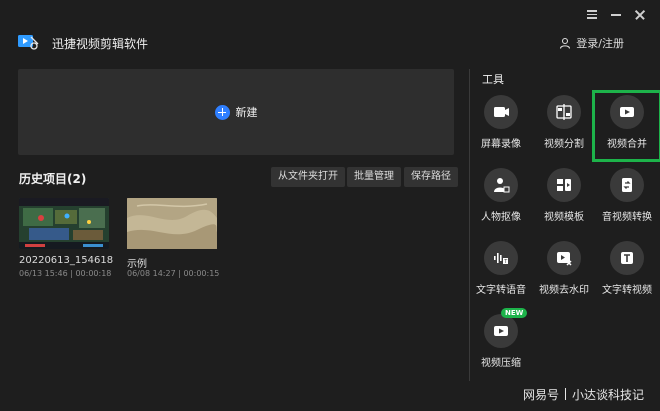 The image size is (660, 411). I want to click on tool-label: 视频合并, so click(627, 144).